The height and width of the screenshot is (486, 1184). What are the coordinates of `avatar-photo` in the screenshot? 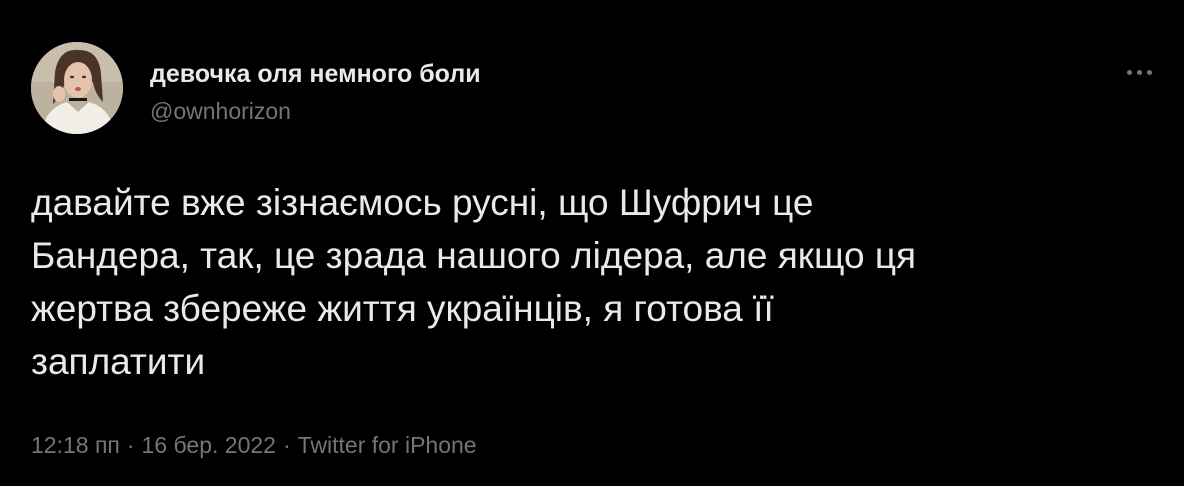 It's located at (77, 88).